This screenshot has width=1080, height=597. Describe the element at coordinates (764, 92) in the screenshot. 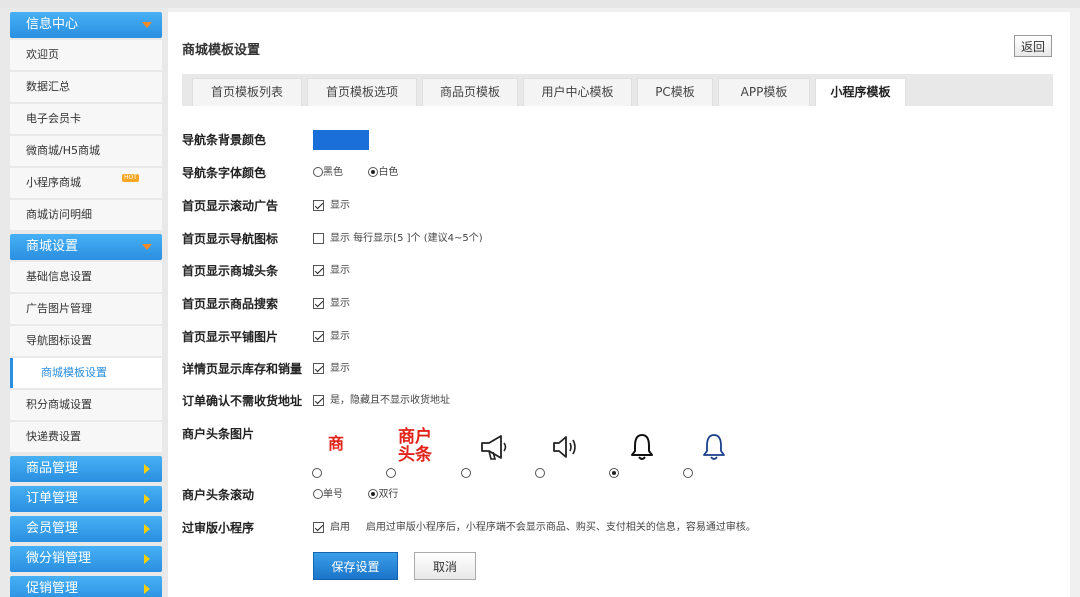

I see `tab-app-template: APP模板` at that location.